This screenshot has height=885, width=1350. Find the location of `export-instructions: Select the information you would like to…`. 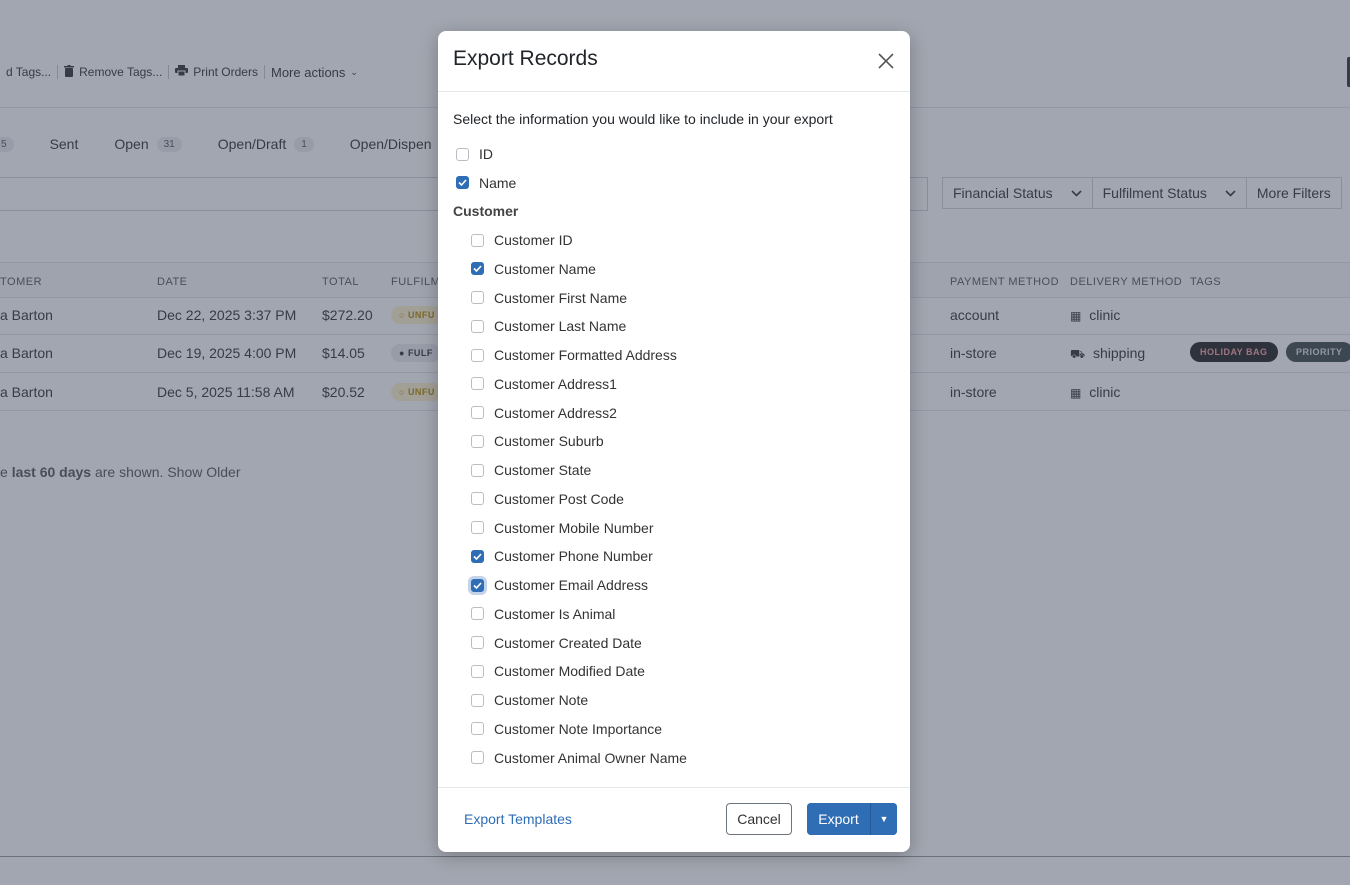

export-instructions: Select the information you would like to… is located at coordinates (643, 119).